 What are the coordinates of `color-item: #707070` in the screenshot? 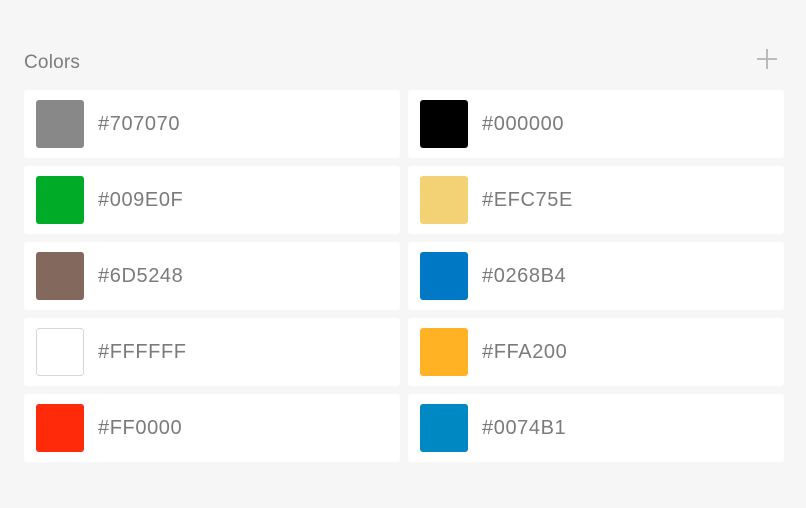 It's located at (212, 124).